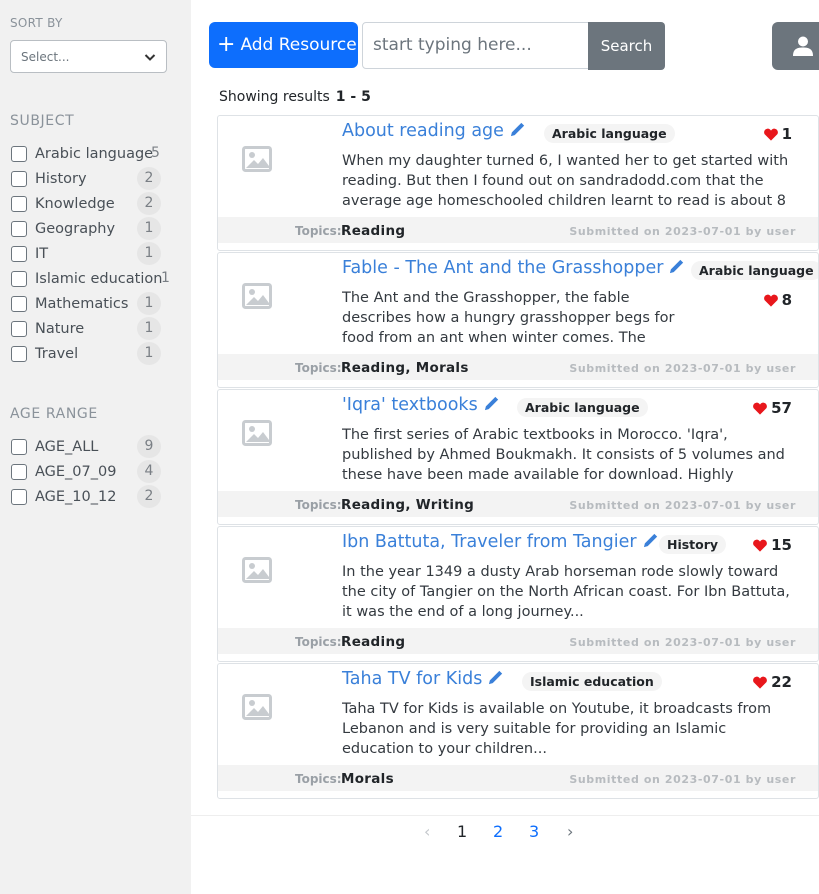  What do you see at coordinates (609, 133) in the screenshot?
I see `subject-badge: Arabic language` at bounding box center [609, 133].